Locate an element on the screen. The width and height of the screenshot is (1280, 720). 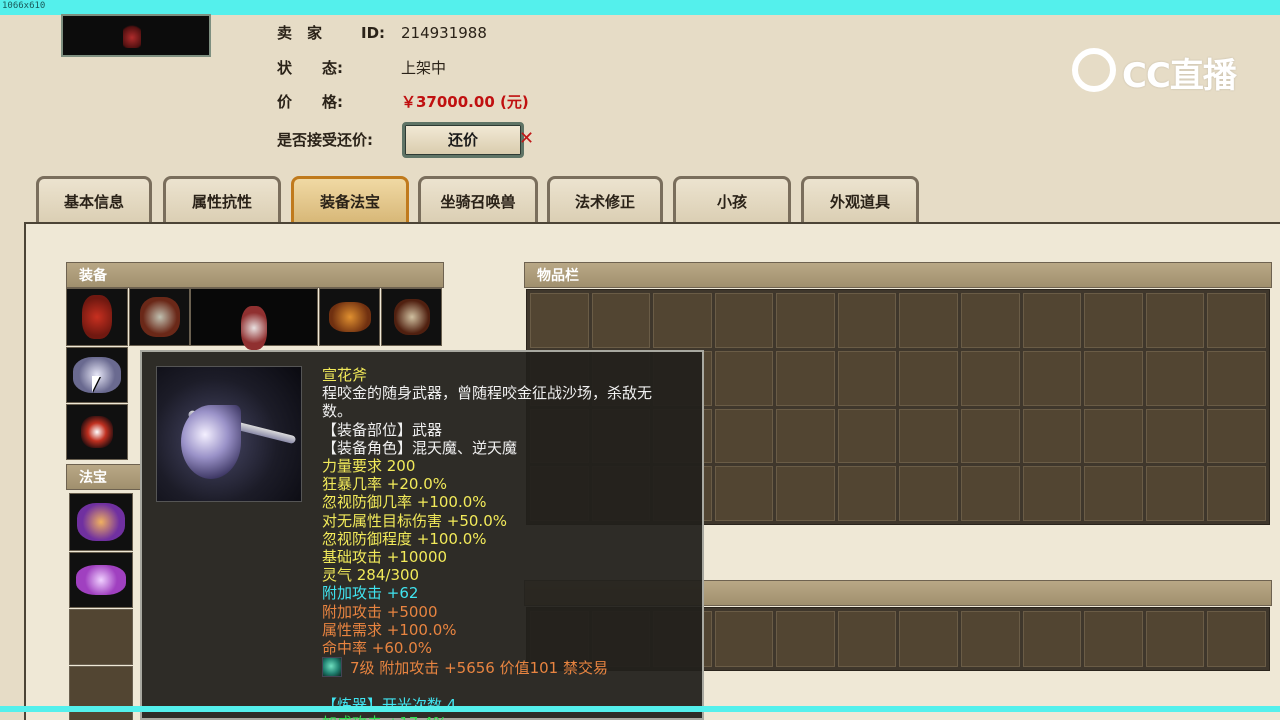
book-icon is located at coordinates (101, 580).